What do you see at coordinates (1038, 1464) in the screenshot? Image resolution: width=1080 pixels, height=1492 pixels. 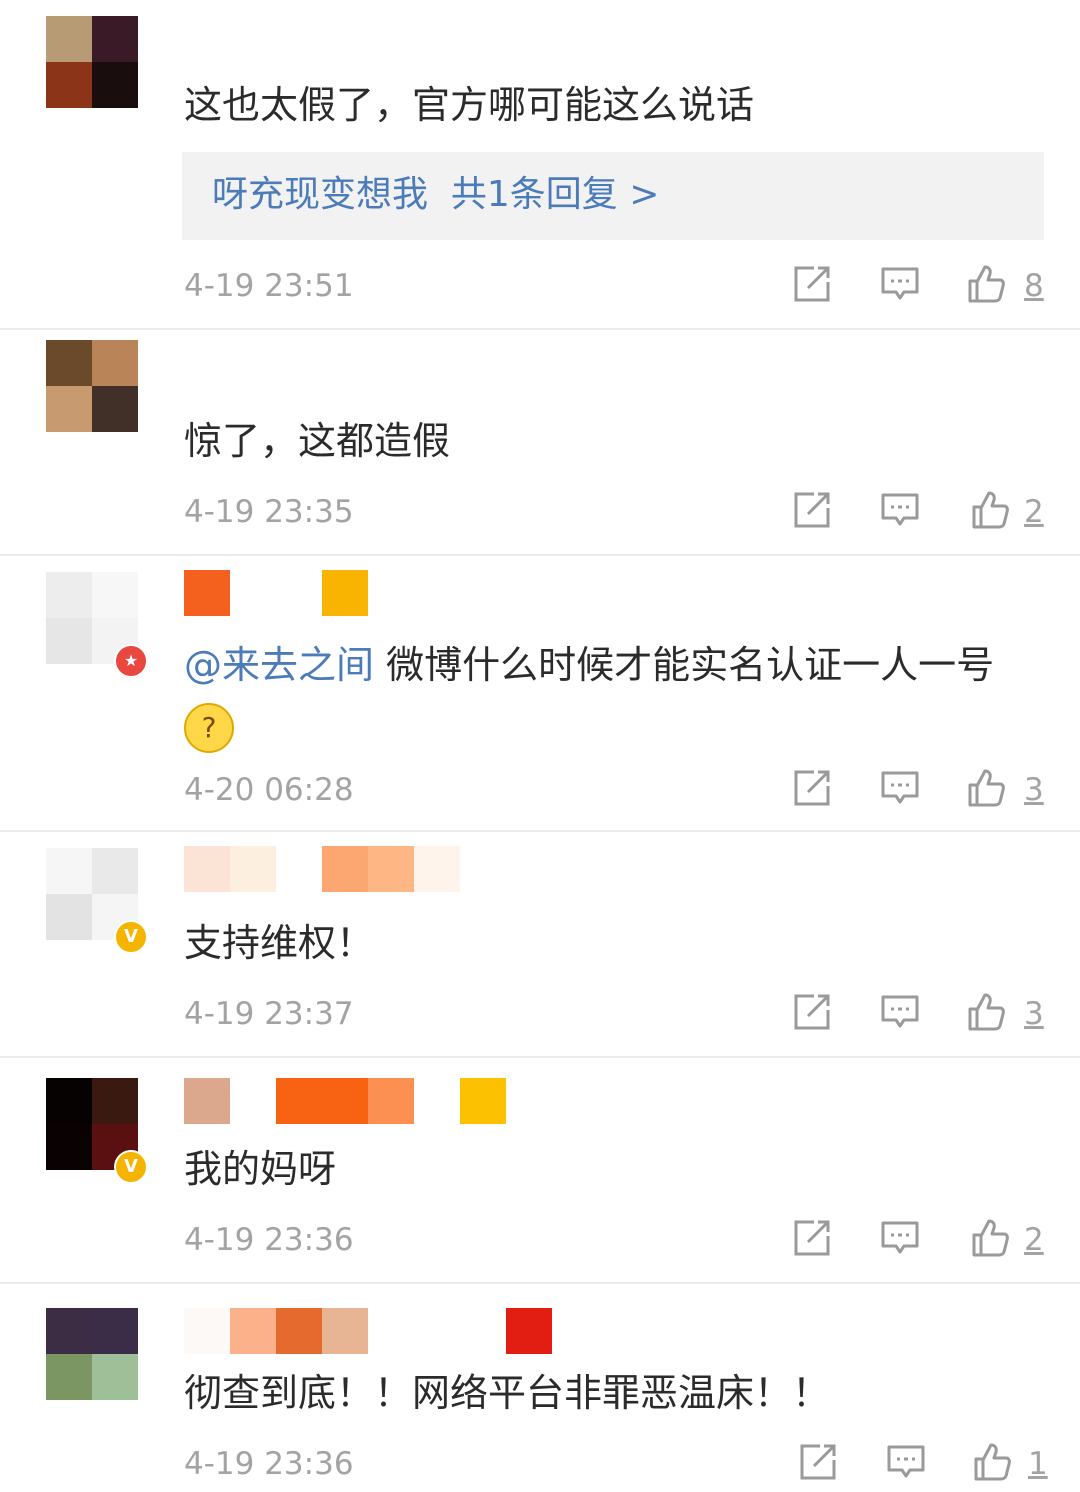 I see `like-count: 1` at bounding box center [1038, 1464].